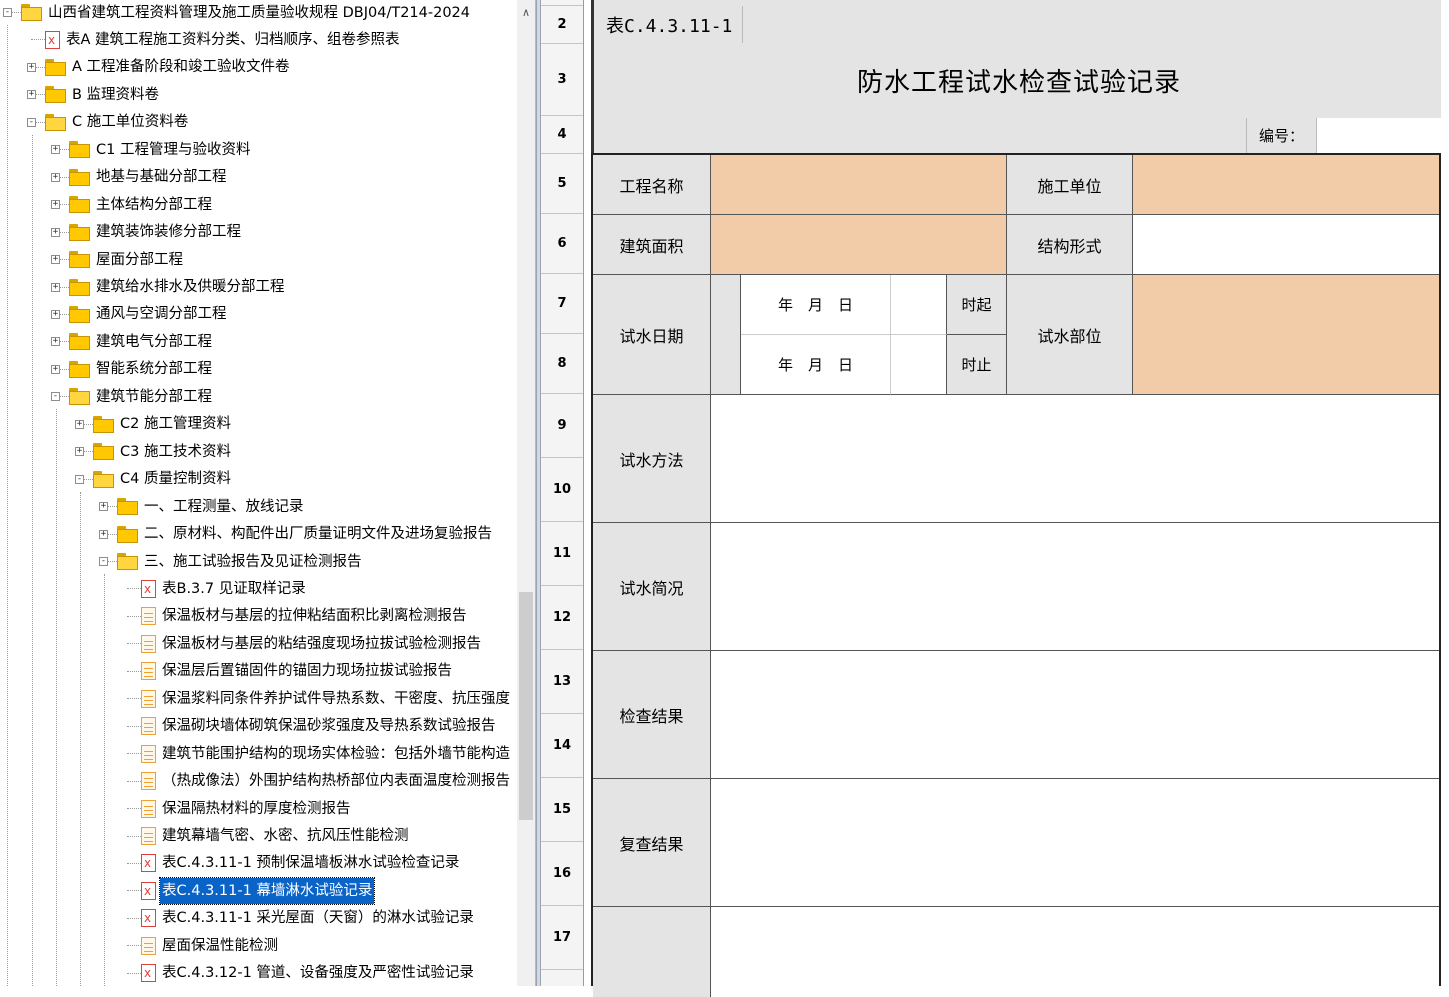 The width and height of the screenshot is (1449, 997). I want to click on tree-node: 表B.3.7 见证取样记录, so click(224, 588).